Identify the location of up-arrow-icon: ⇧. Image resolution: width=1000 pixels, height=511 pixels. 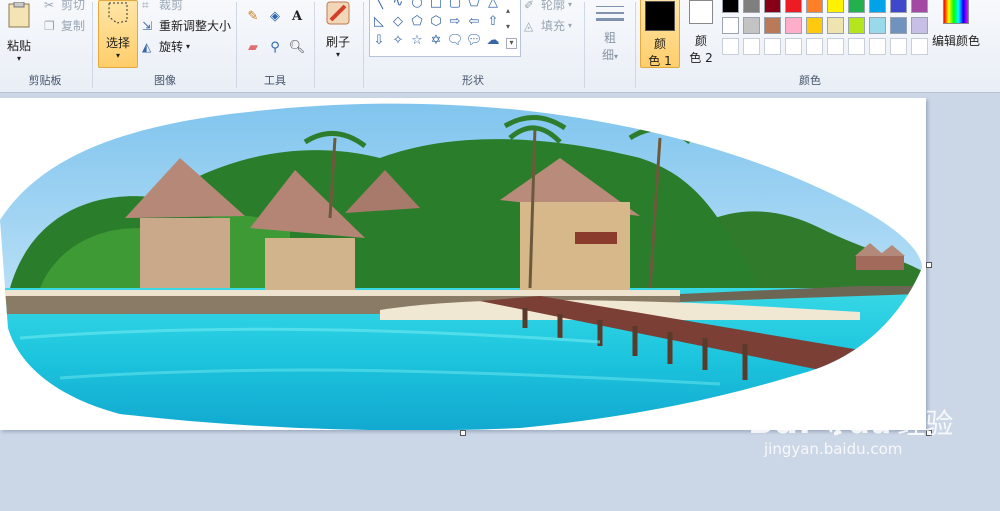
(493, 21).